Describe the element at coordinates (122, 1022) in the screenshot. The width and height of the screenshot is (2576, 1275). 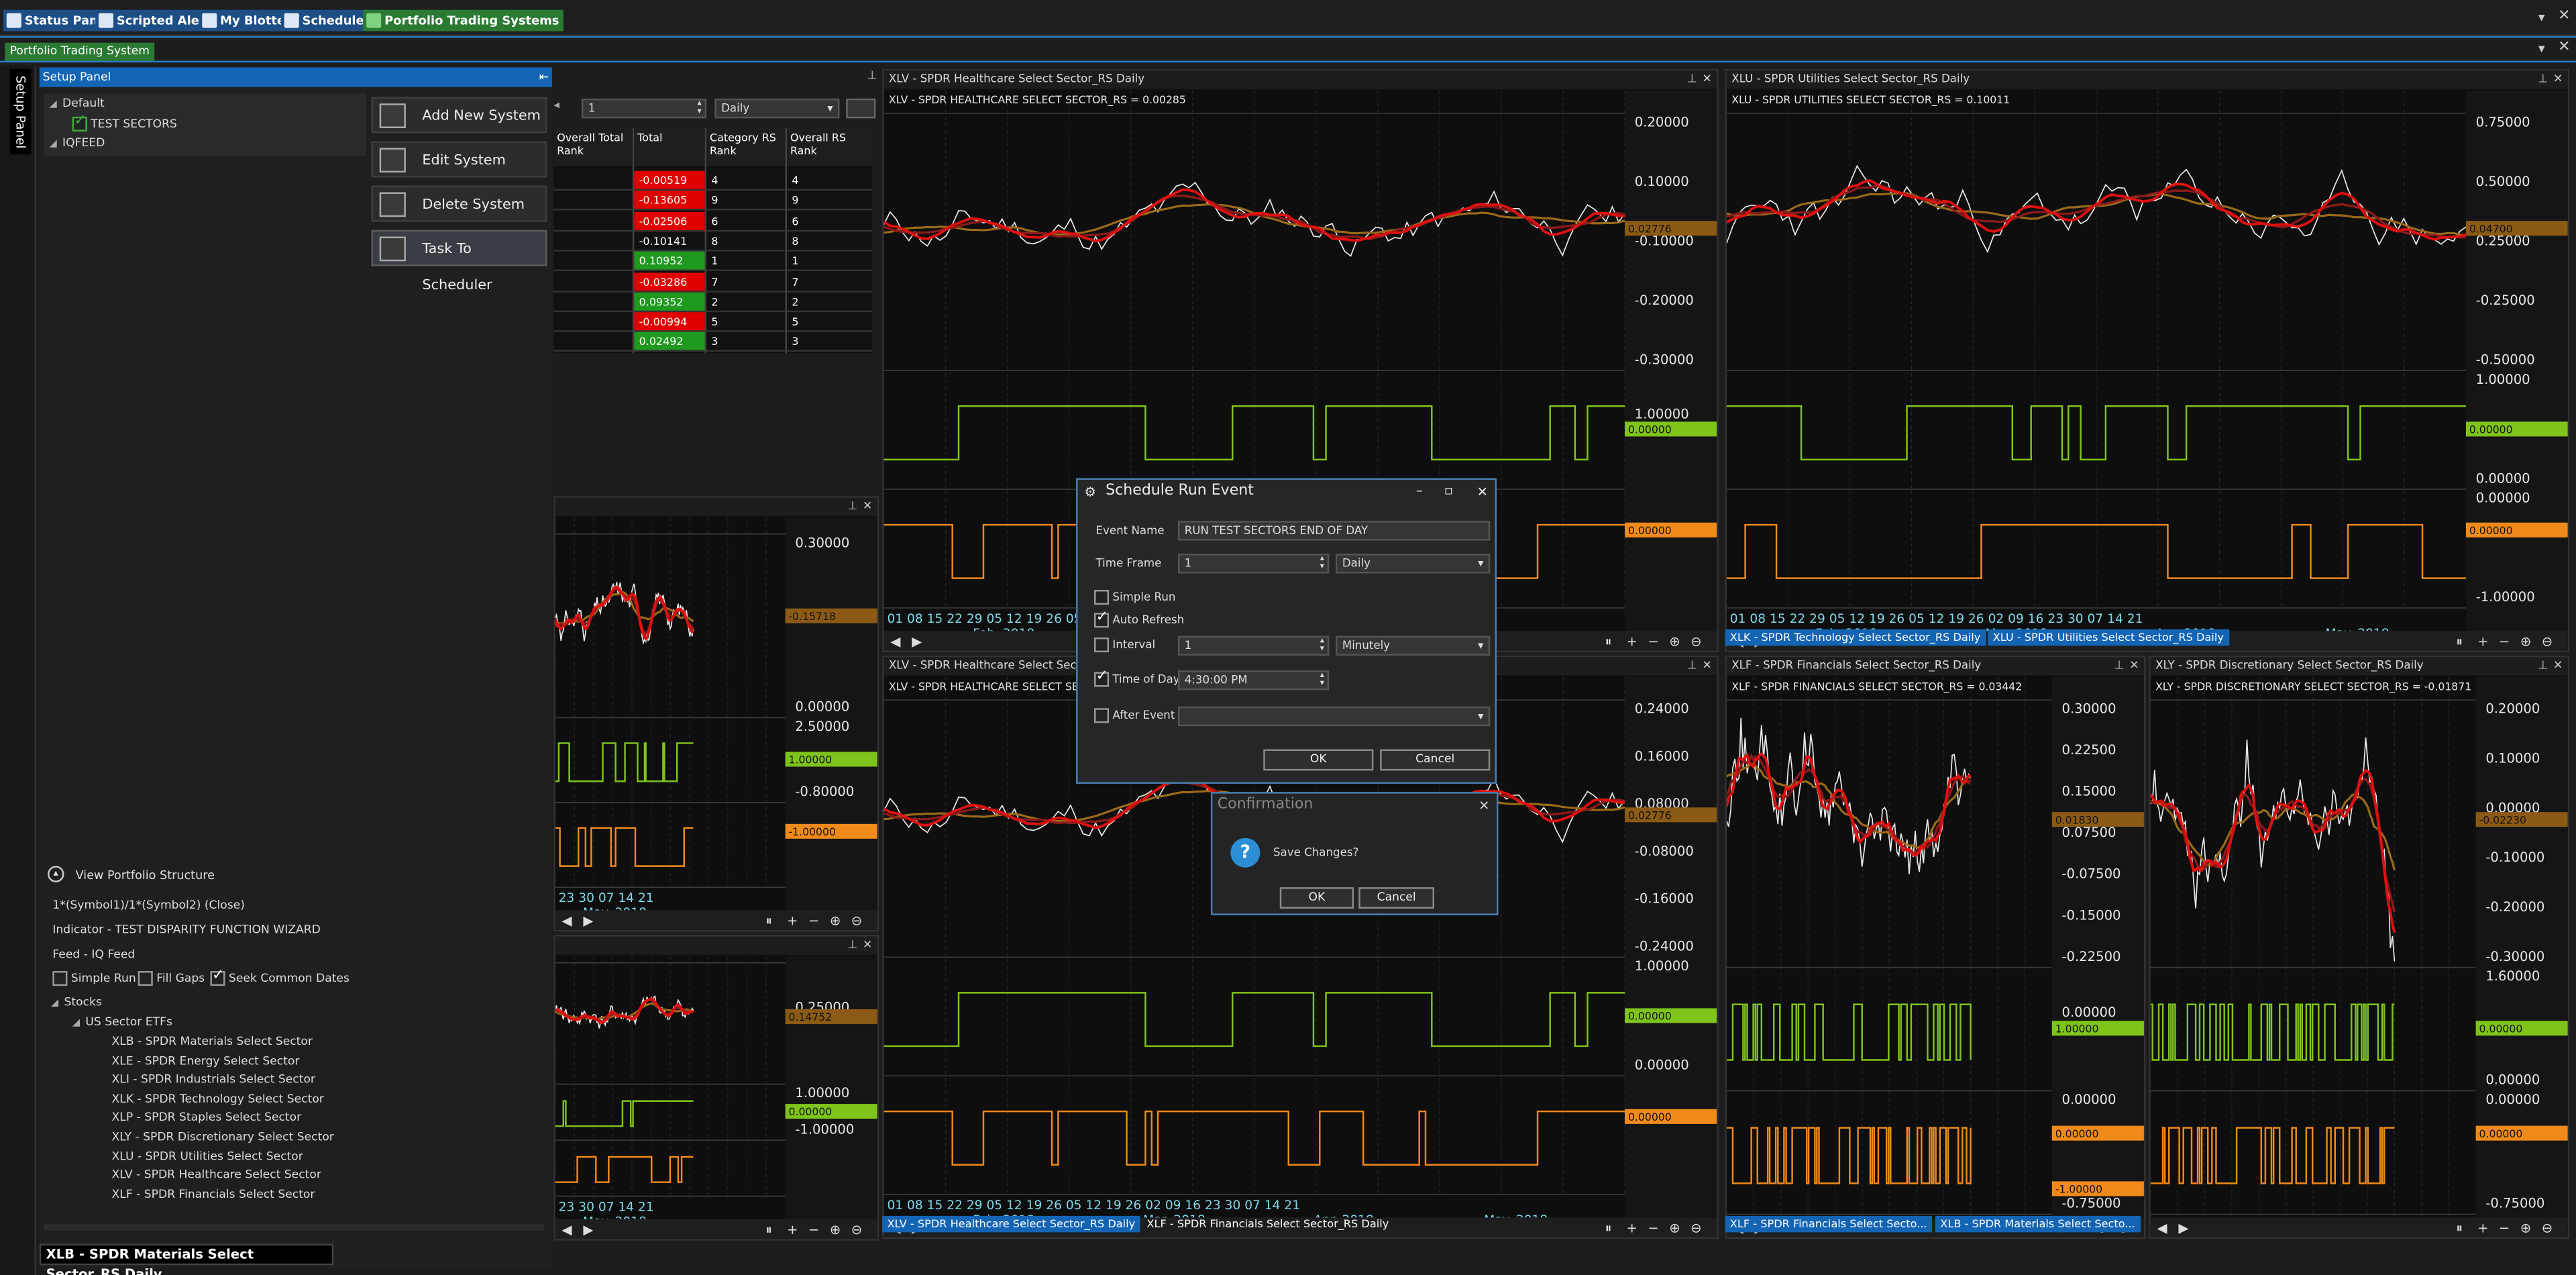
I see `tree-node-us-sector-etfs: ◢ US Sector ETFs` at that location.